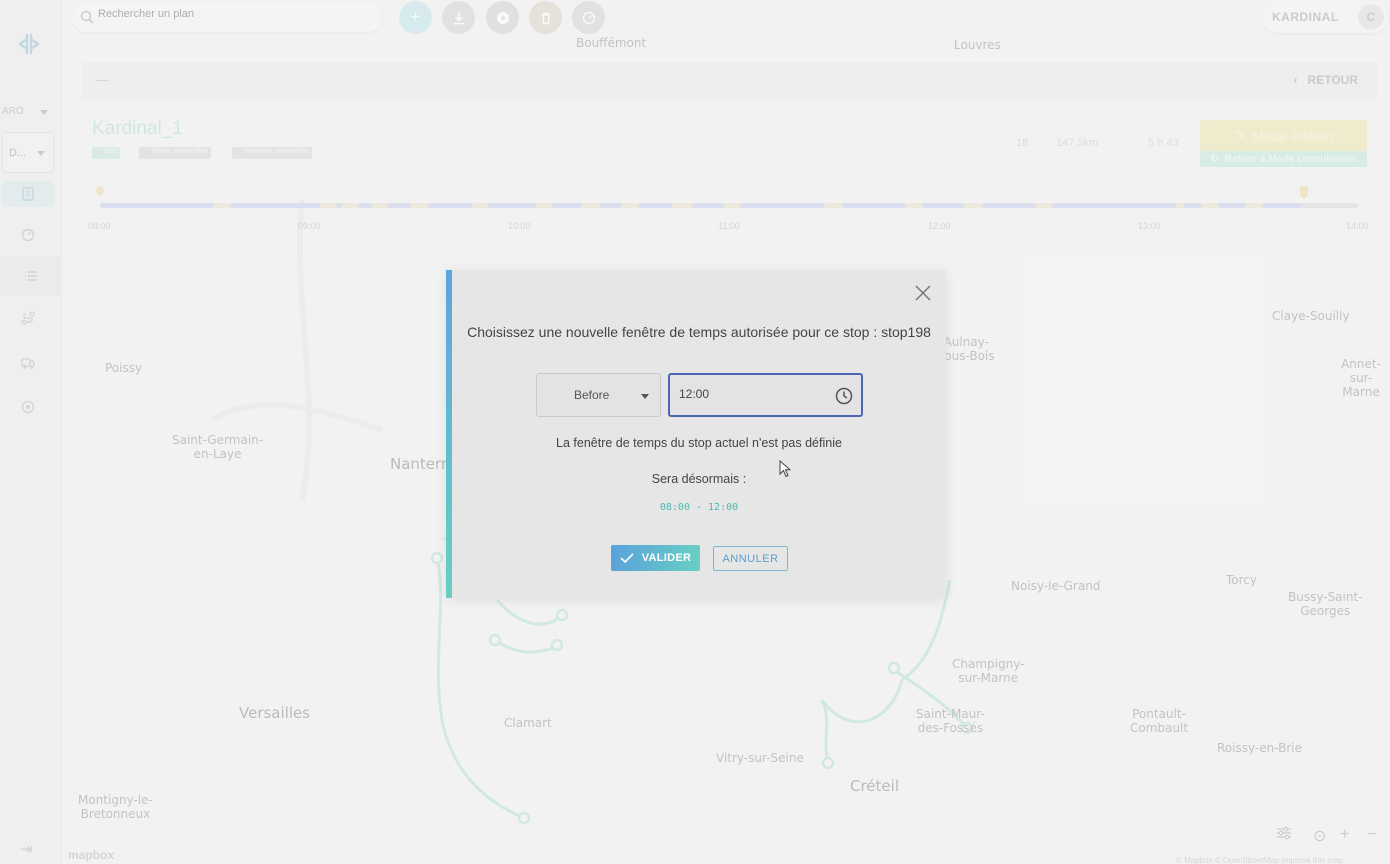  Describe the element at coordinates (749, 394) in the screenshot. I see `time-input` at that location.